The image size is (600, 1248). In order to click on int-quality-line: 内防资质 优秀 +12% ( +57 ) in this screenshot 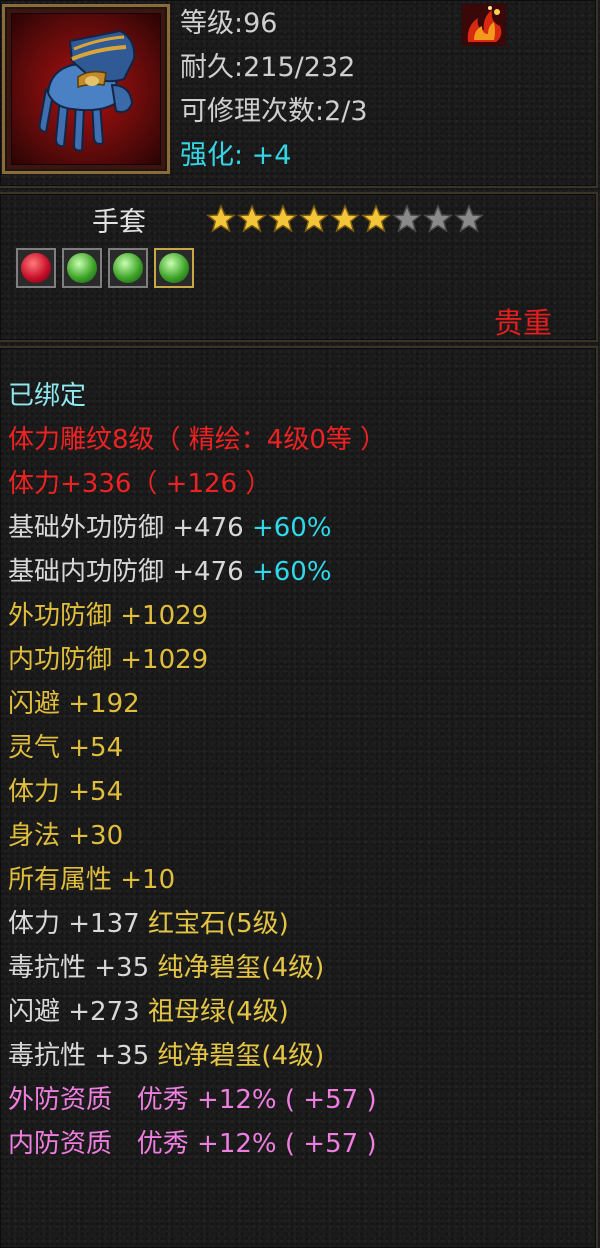, I will do `click(197, 1144)`.